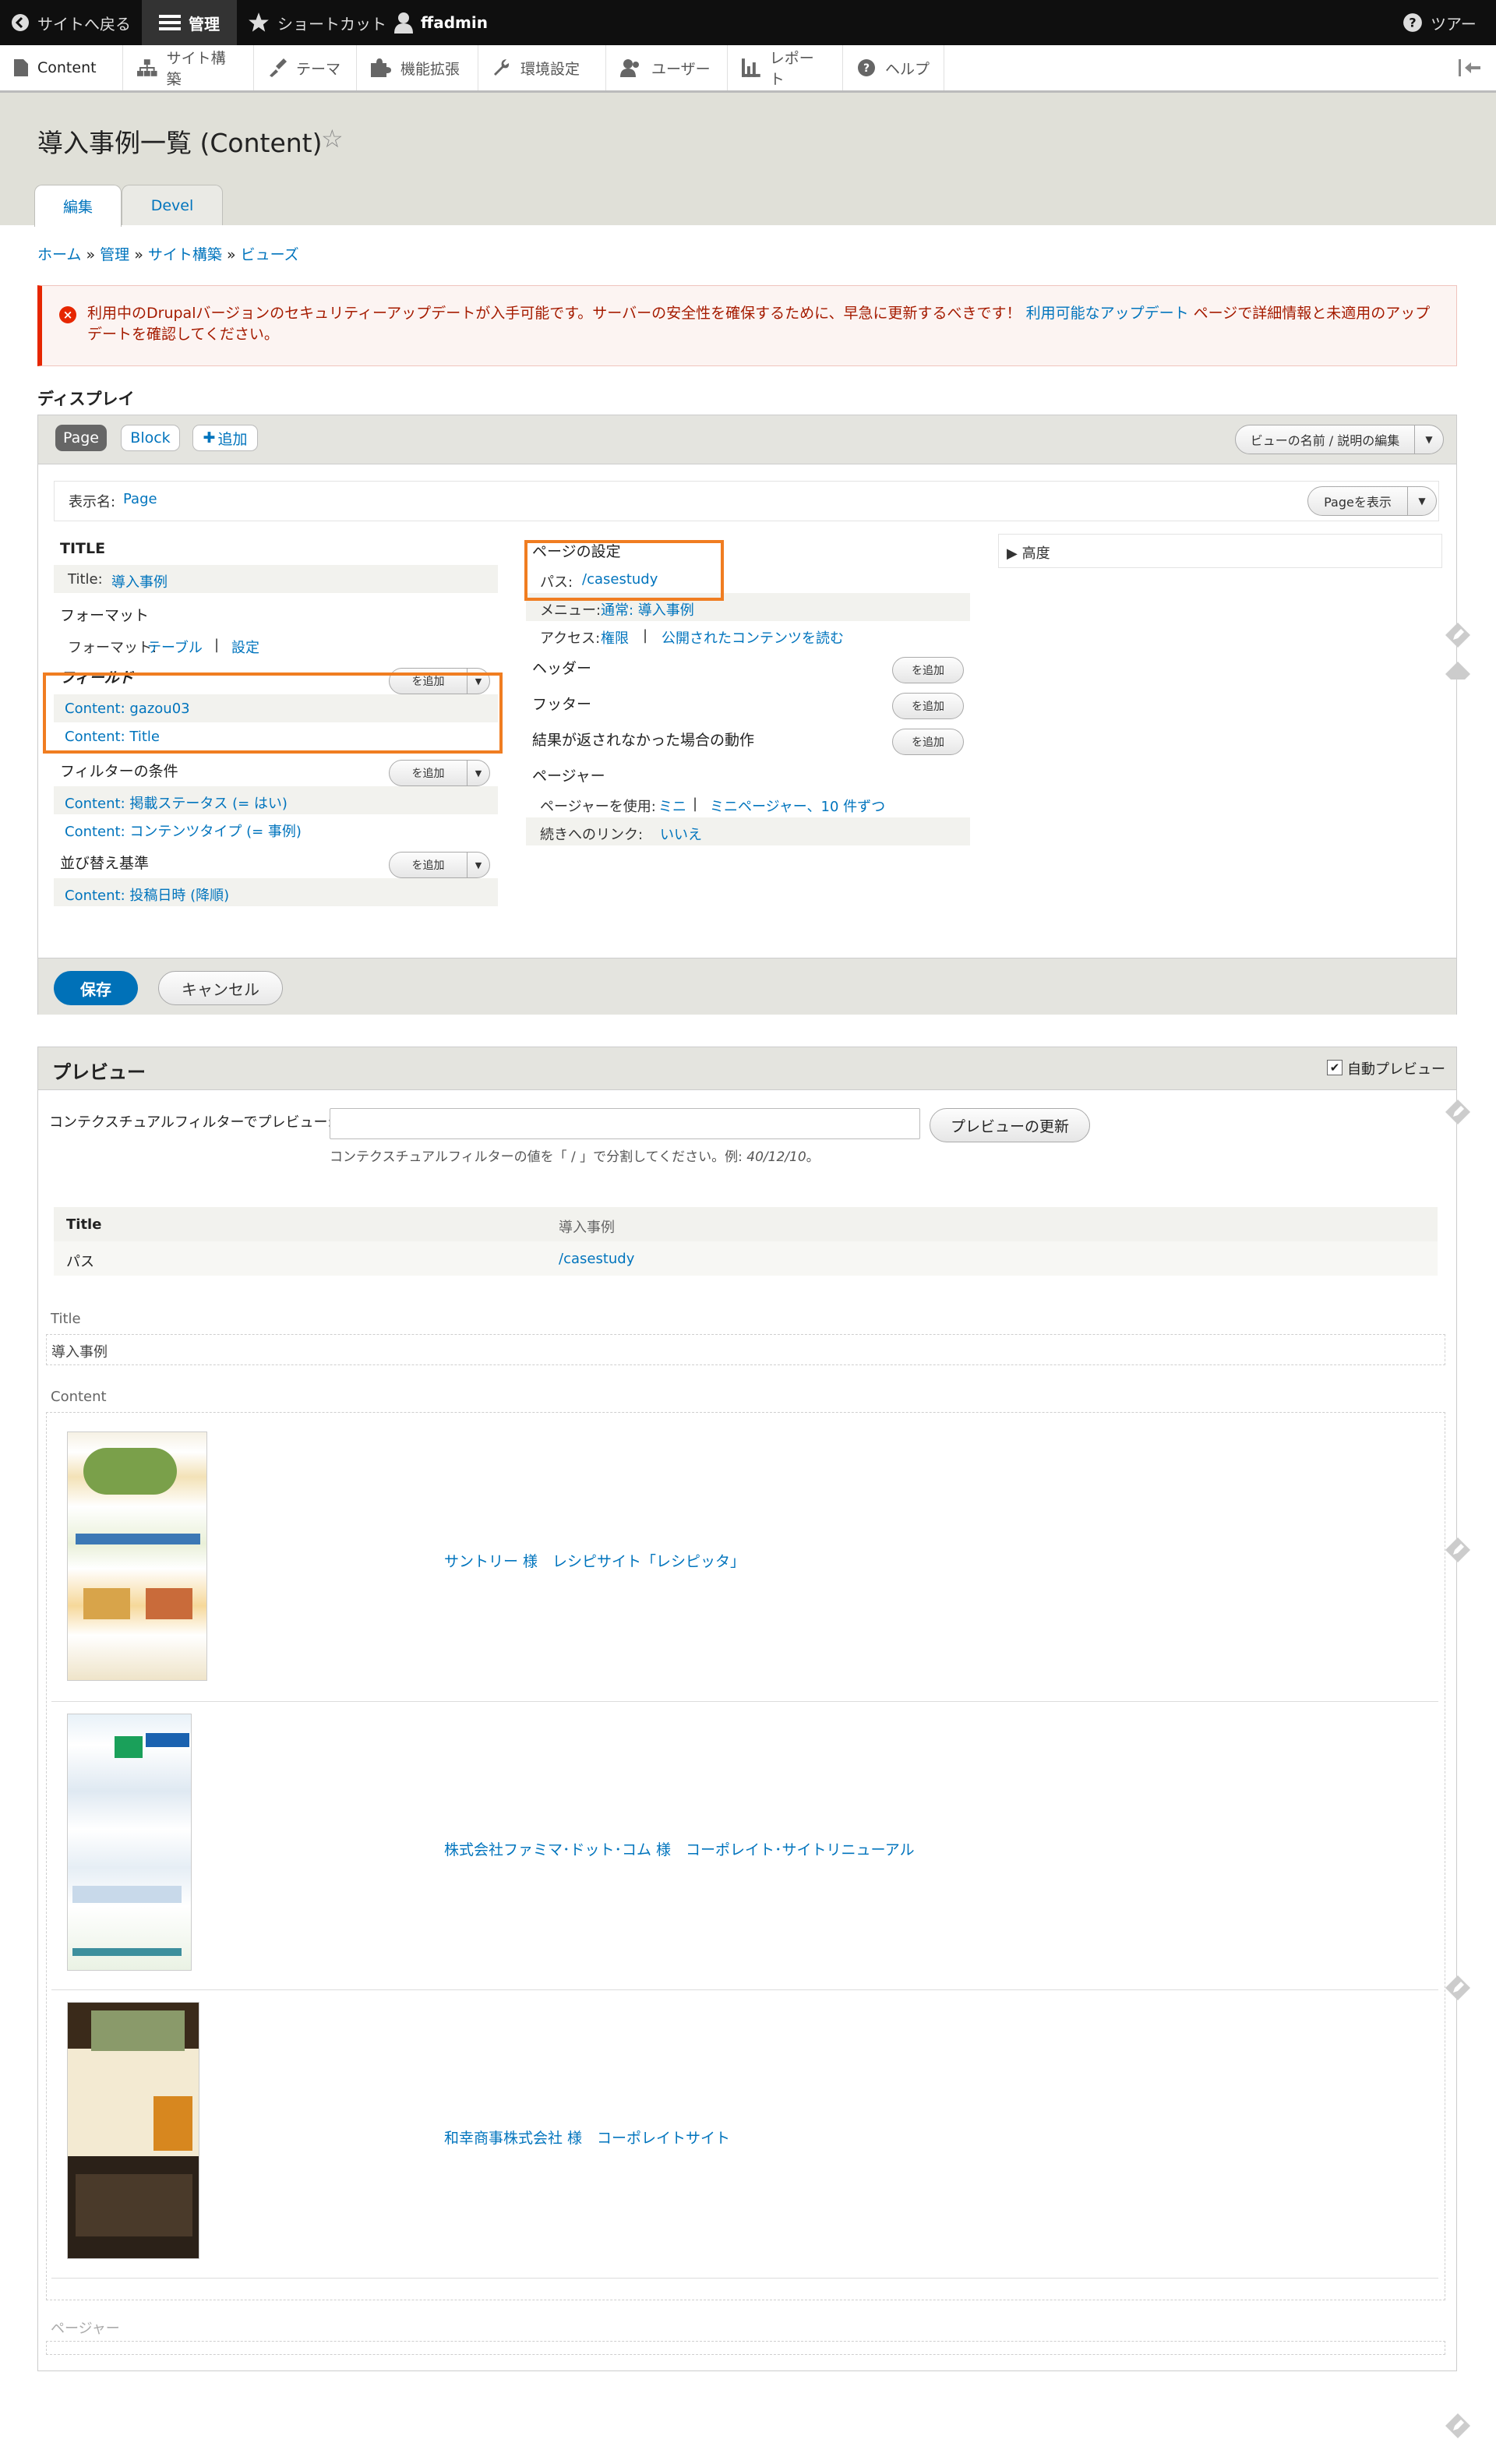 The image size is (1496, 2464). What do you see at coordinates (185, 254) in the screenshot?
I see `breadcrumb-structure: サイト構築` at bounding box center [185, 254].